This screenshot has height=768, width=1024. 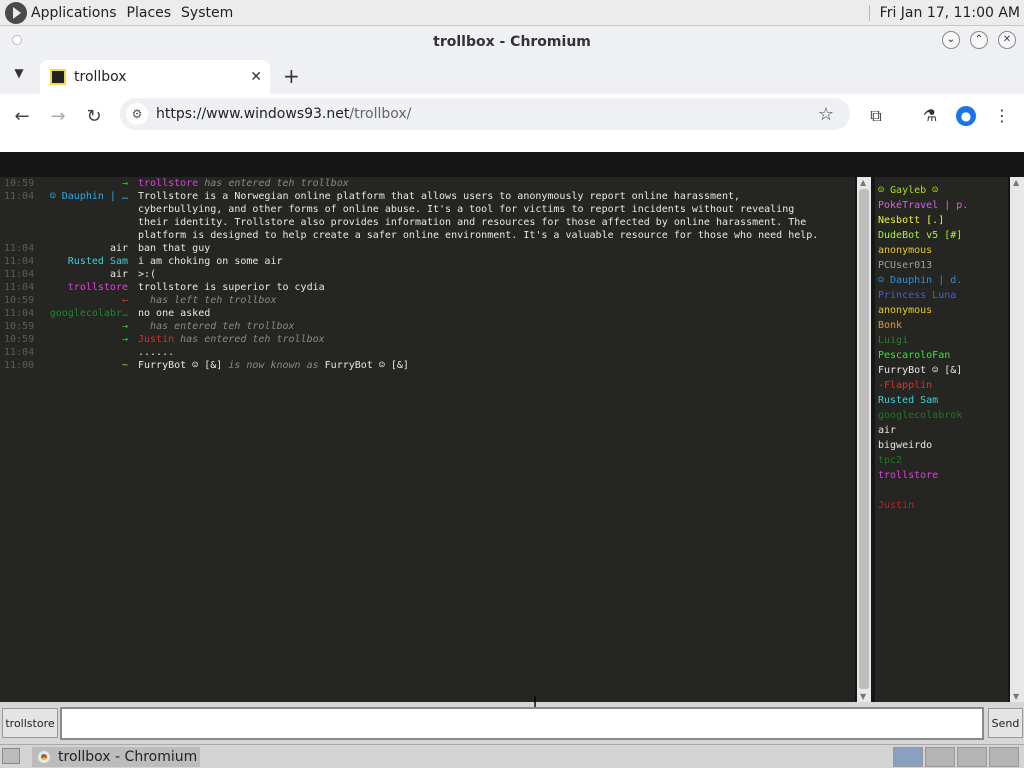 I want to click on chromium-icon, so click(x=44, y=757).